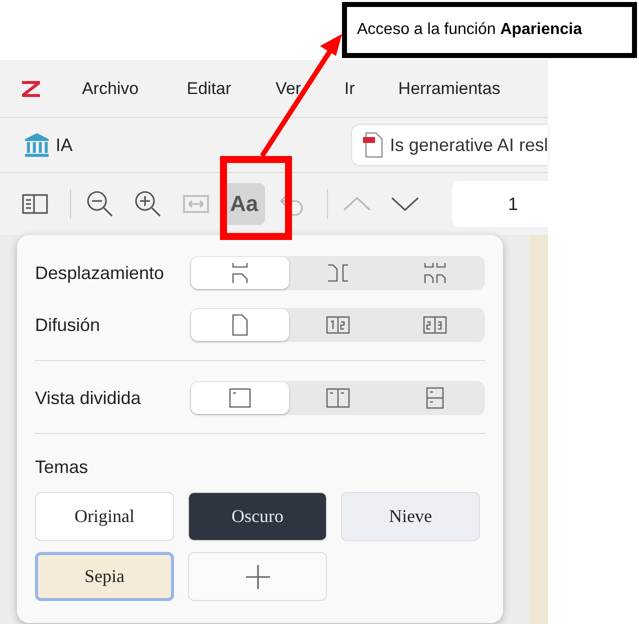  I want to click on horizontal-scroll-icon, so click(338, 273).